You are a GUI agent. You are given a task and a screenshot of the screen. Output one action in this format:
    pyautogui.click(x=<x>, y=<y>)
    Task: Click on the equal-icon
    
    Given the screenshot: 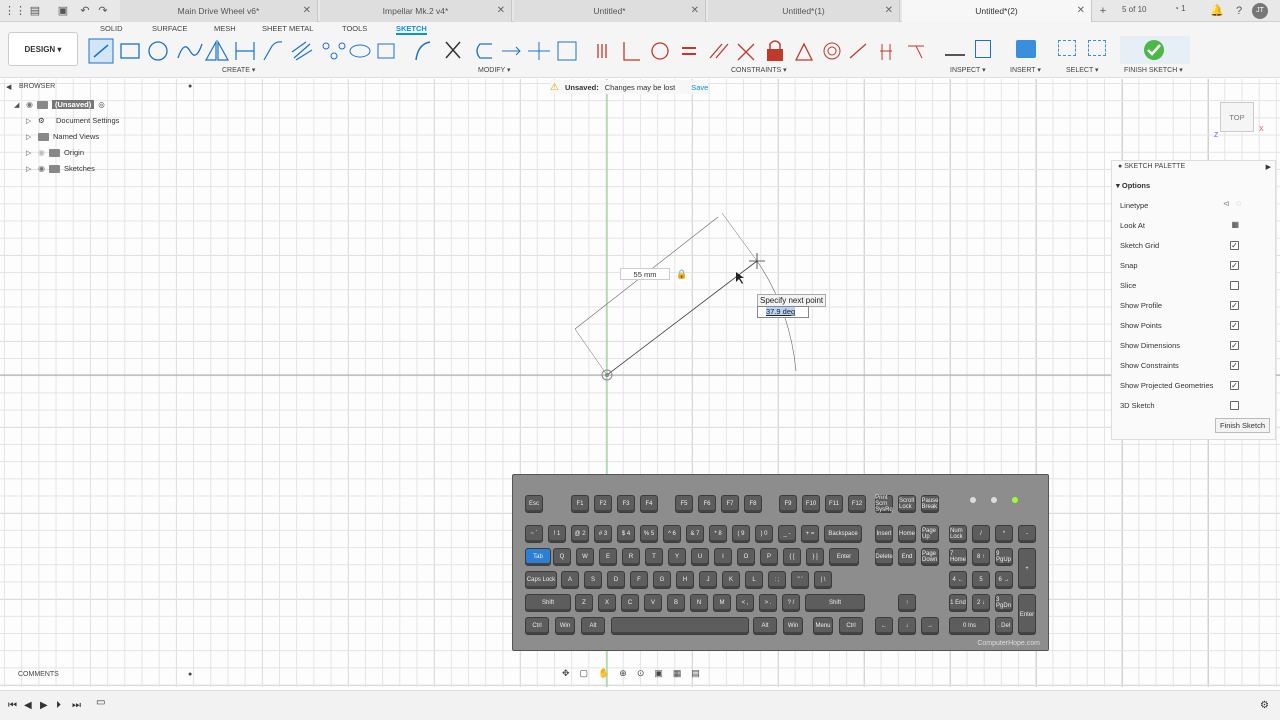 What is the action you would take?
    pyautogui.click(x=689, y=51)
    